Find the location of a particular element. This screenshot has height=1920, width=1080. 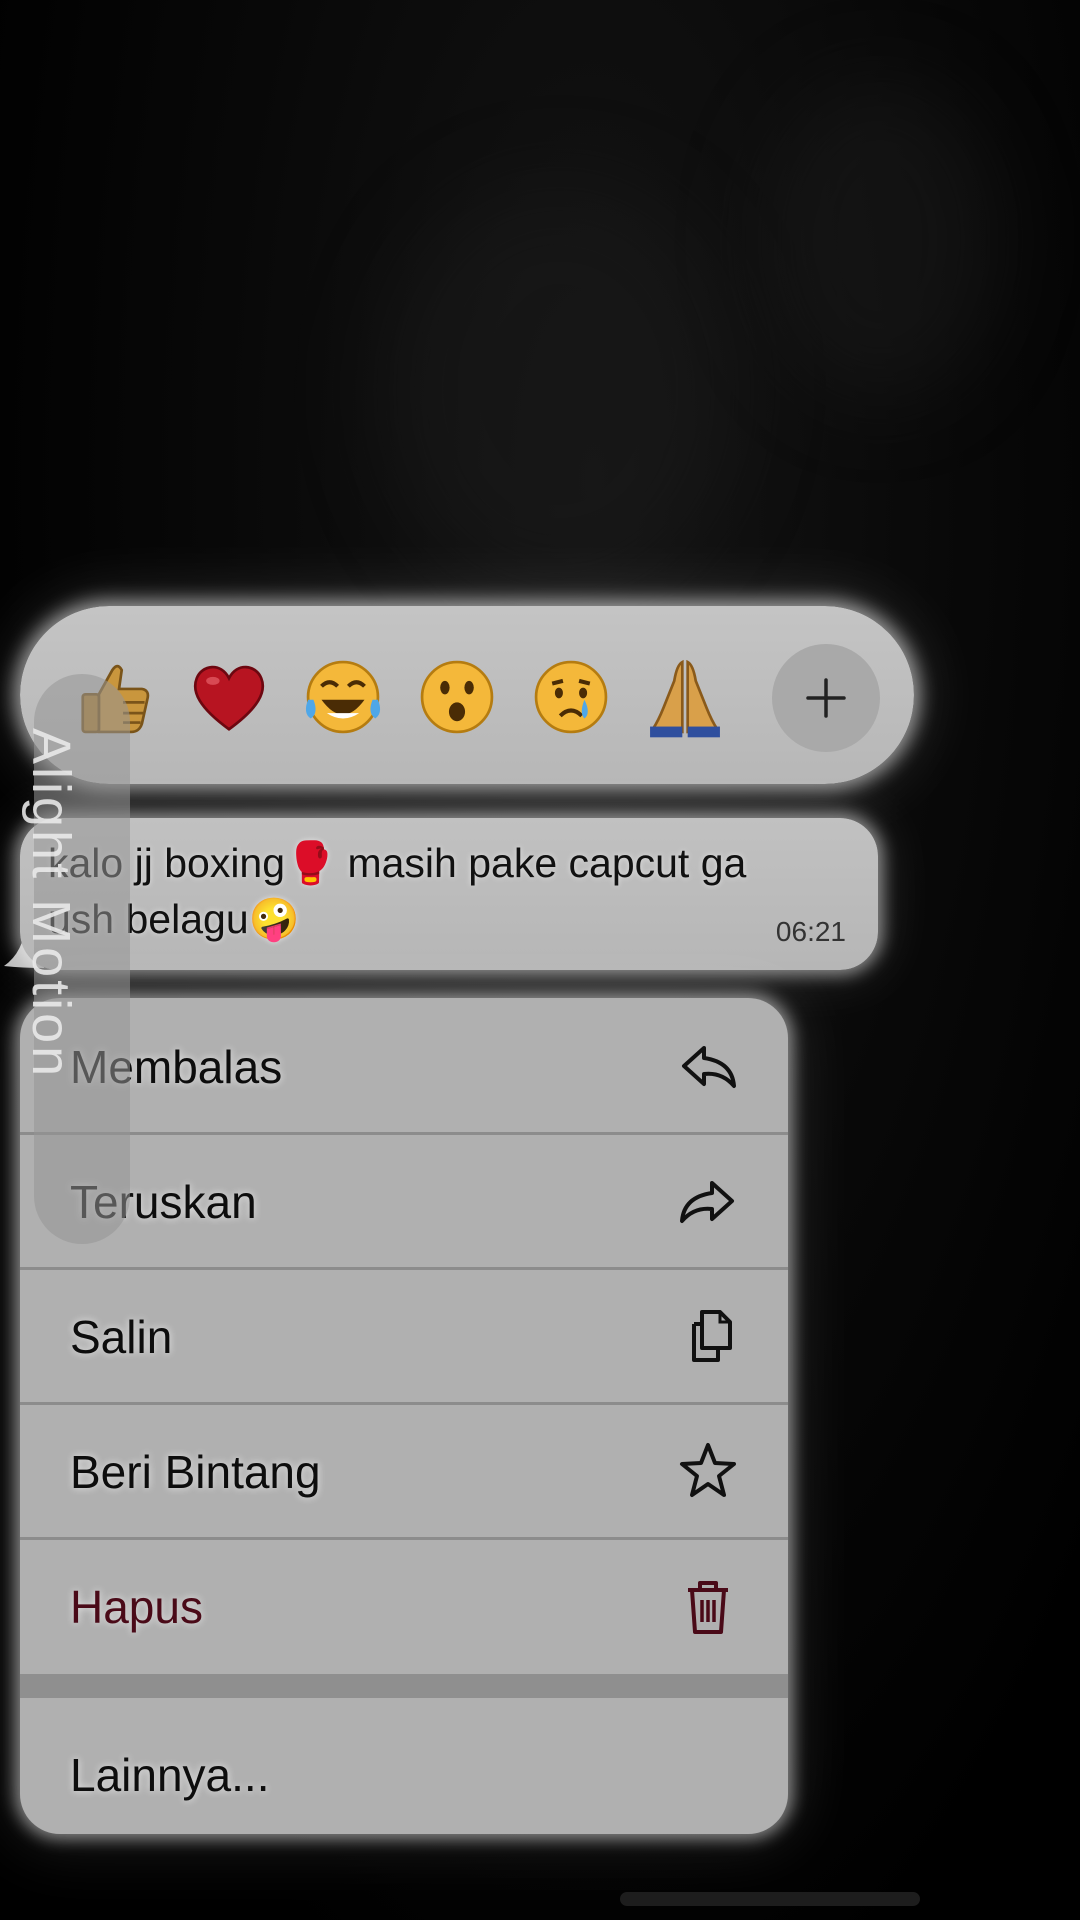

trash-icon is located at coordinates (708, 1607).